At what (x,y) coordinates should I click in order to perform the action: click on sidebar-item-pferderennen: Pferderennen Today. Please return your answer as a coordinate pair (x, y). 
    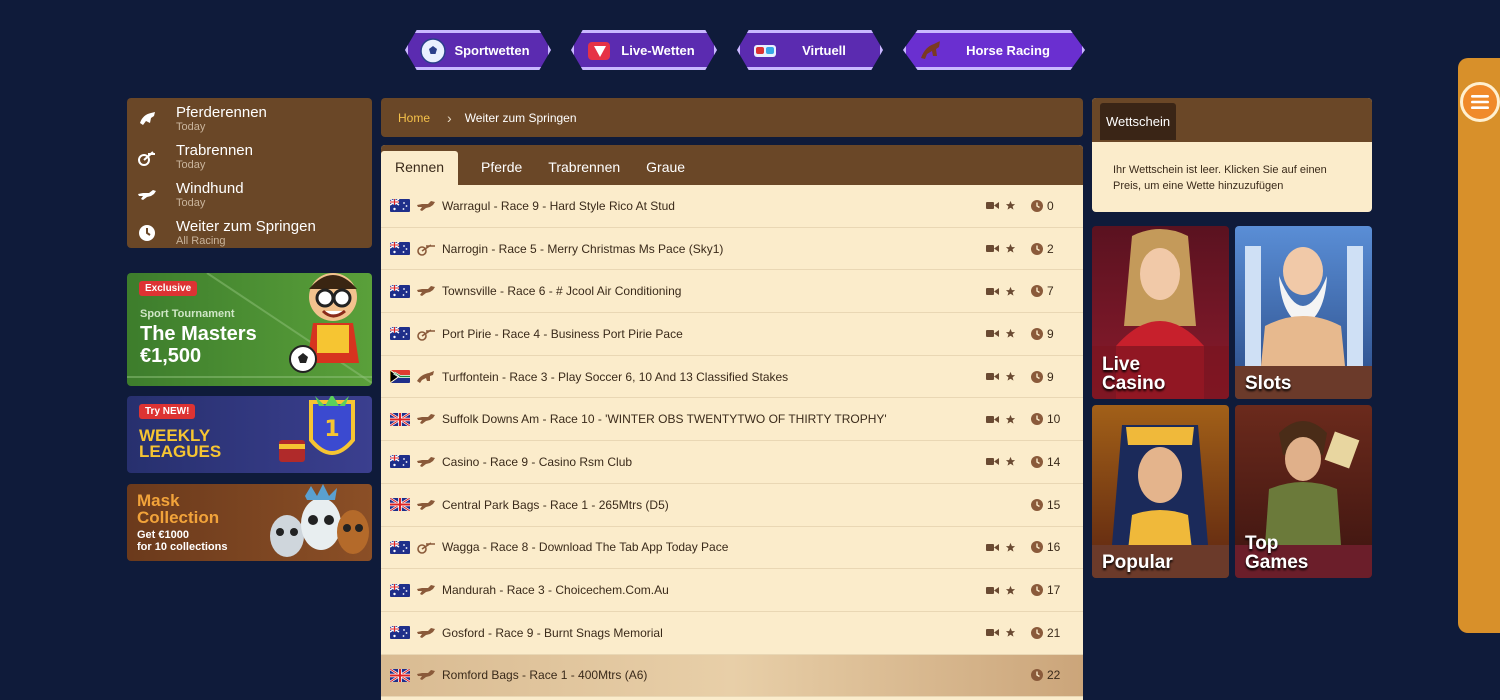
    Looking at the image, I should click on (249, 119).